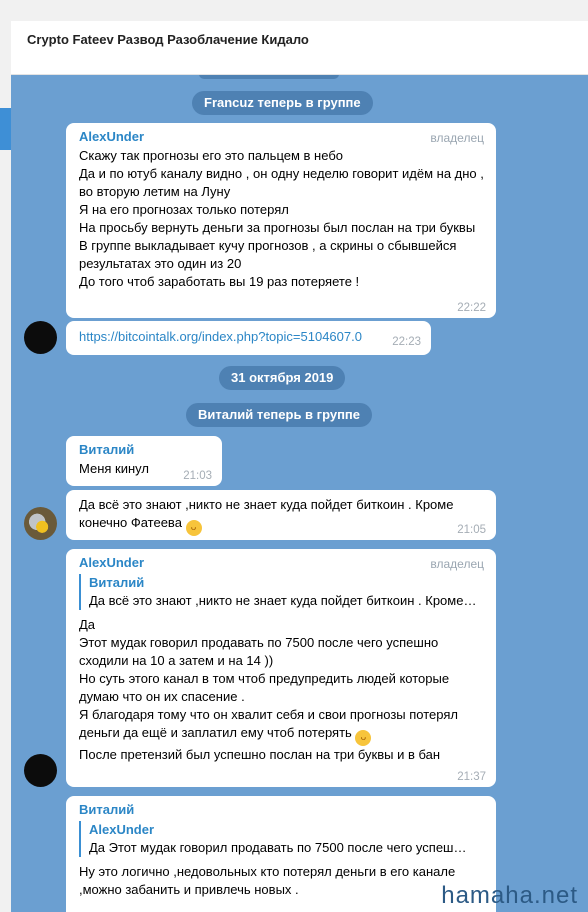 This screenshot has height=912, width=588. What do you see at coordinates (363, 738) in the screenshot?
I see `smiling-emoji-icon: ᴗ` at bounding box center [363, 738].